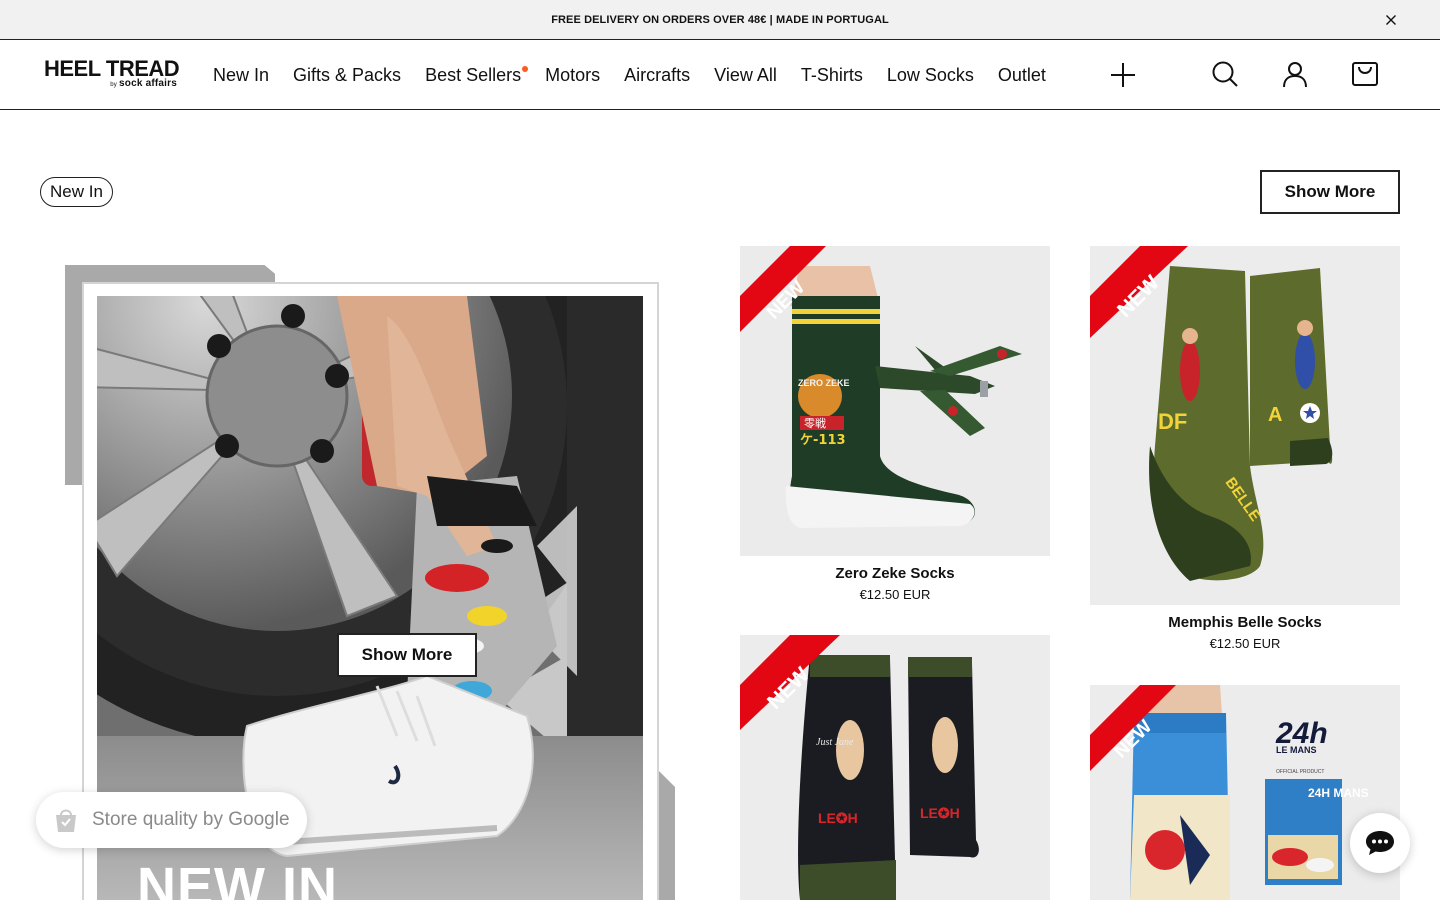  I want to click on nav-item-motors: Motors, so click(572, 75).